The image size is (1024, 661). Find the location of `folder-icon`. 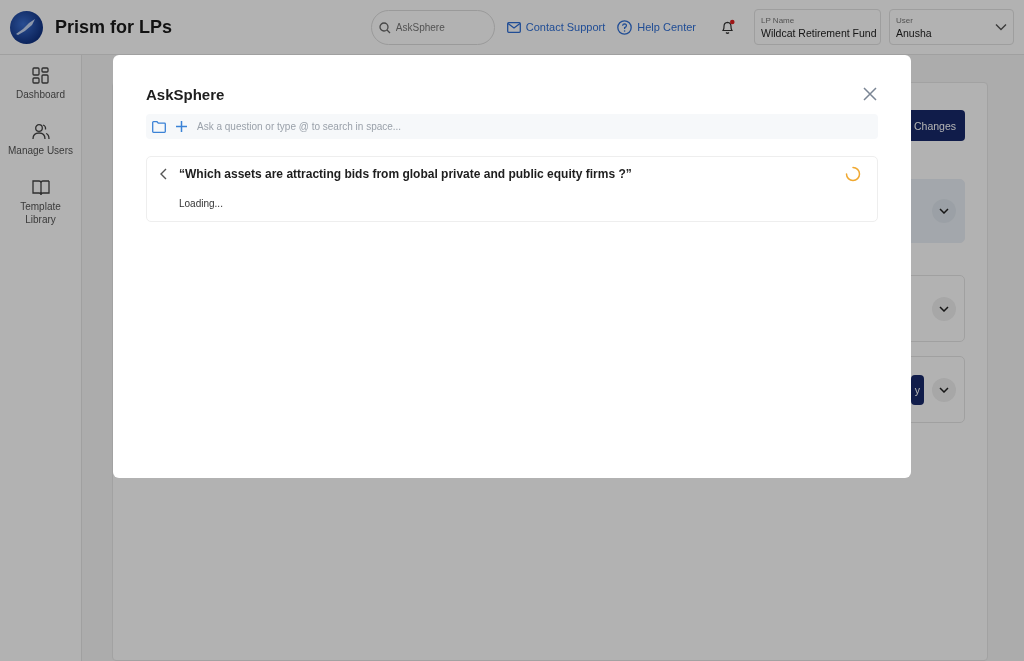

folder-icon is located at coordinates (159, 126).